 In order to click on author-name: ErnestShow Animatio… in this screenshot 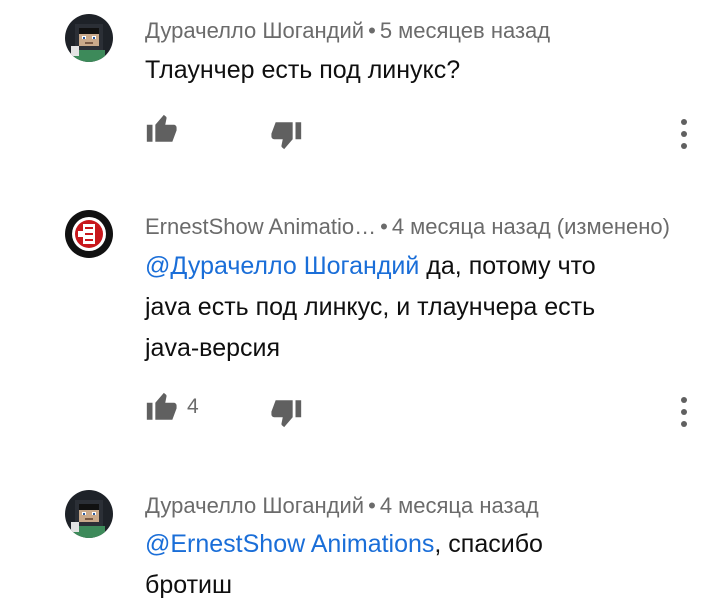, I will do `click(260, 226)`.